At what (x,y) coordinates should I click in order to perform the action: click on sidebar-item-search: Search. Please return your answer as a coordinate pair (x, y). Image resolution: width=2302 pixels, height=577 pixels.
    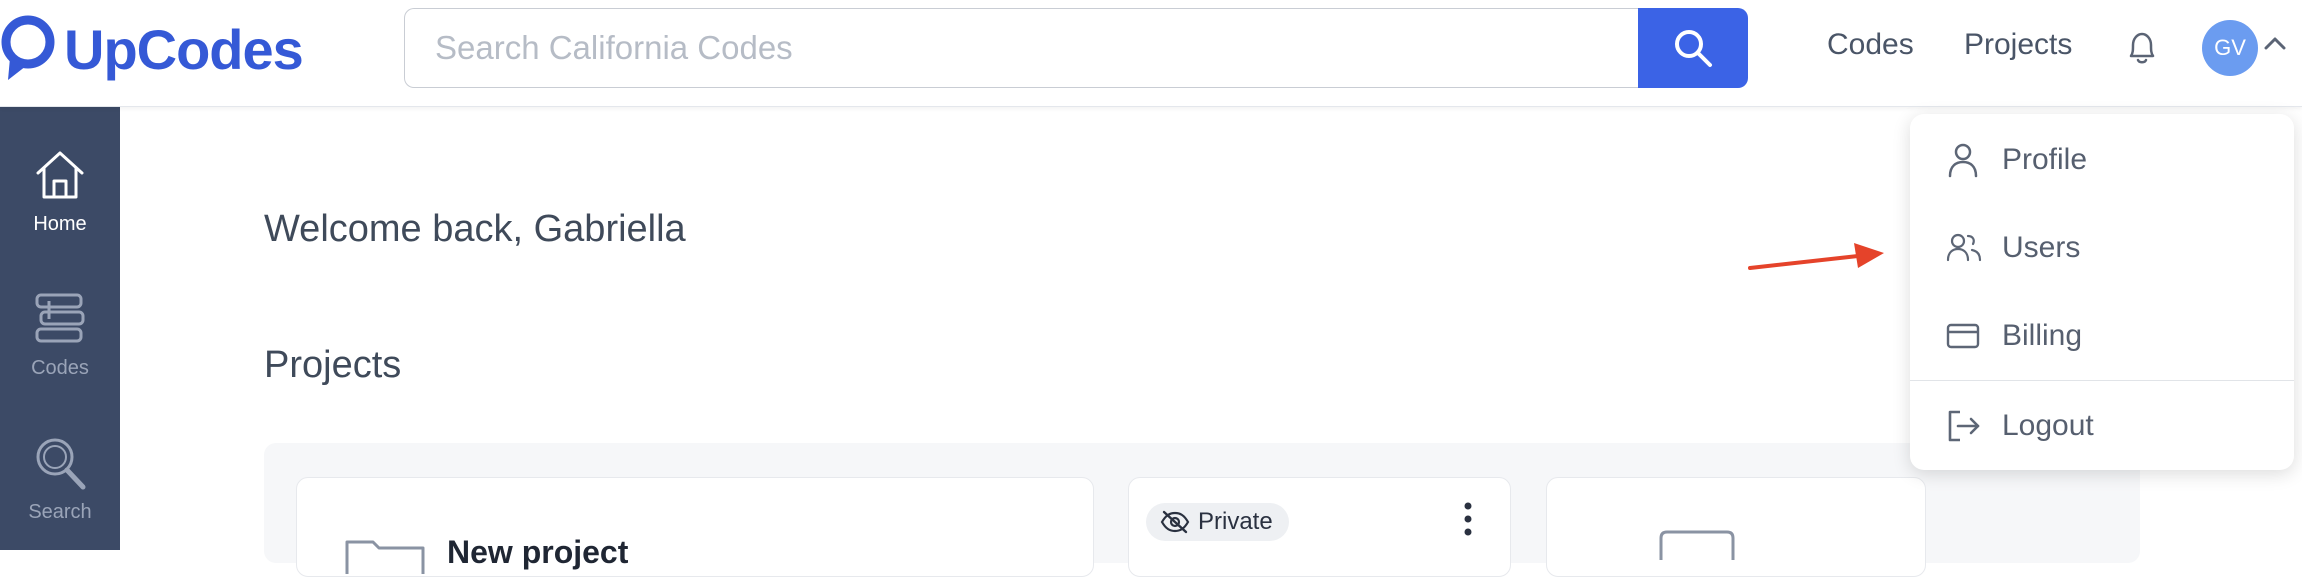
    Looking at the image, I should click on (60, 479).